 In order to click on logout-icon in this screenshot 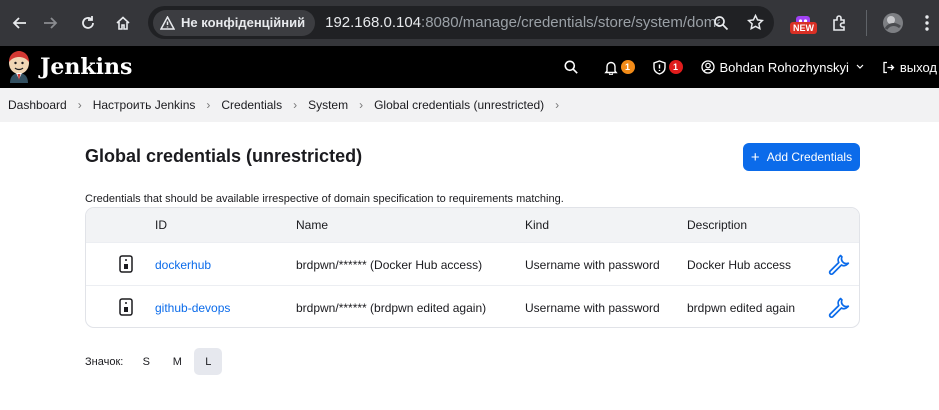, I will do `click(889, 67)`.